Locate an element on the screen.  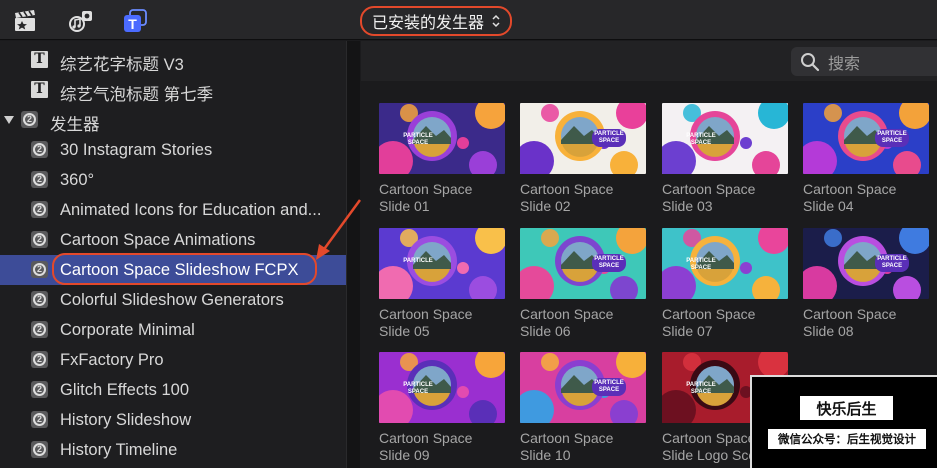
sidebar-item-label: 综艺花字标题 V3 is located at coordinates (122, 65).